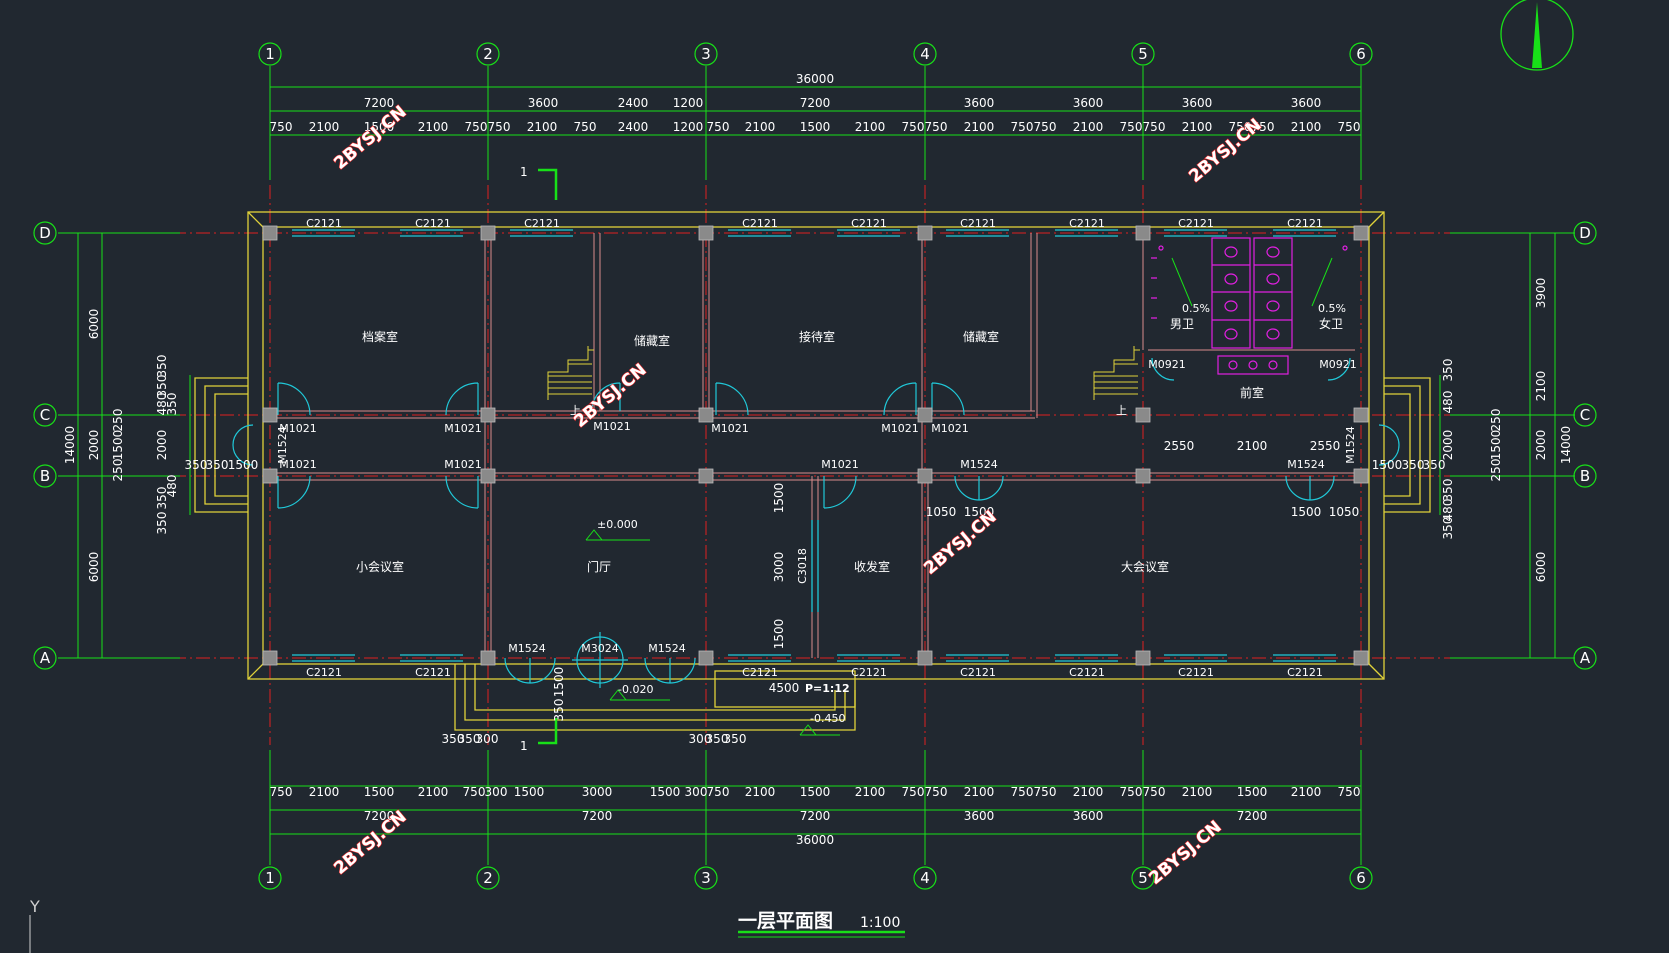  Describe the element at coordinates (1197, 103) in the screenshot. I see `dim-top-2-8: 3600` at that location.